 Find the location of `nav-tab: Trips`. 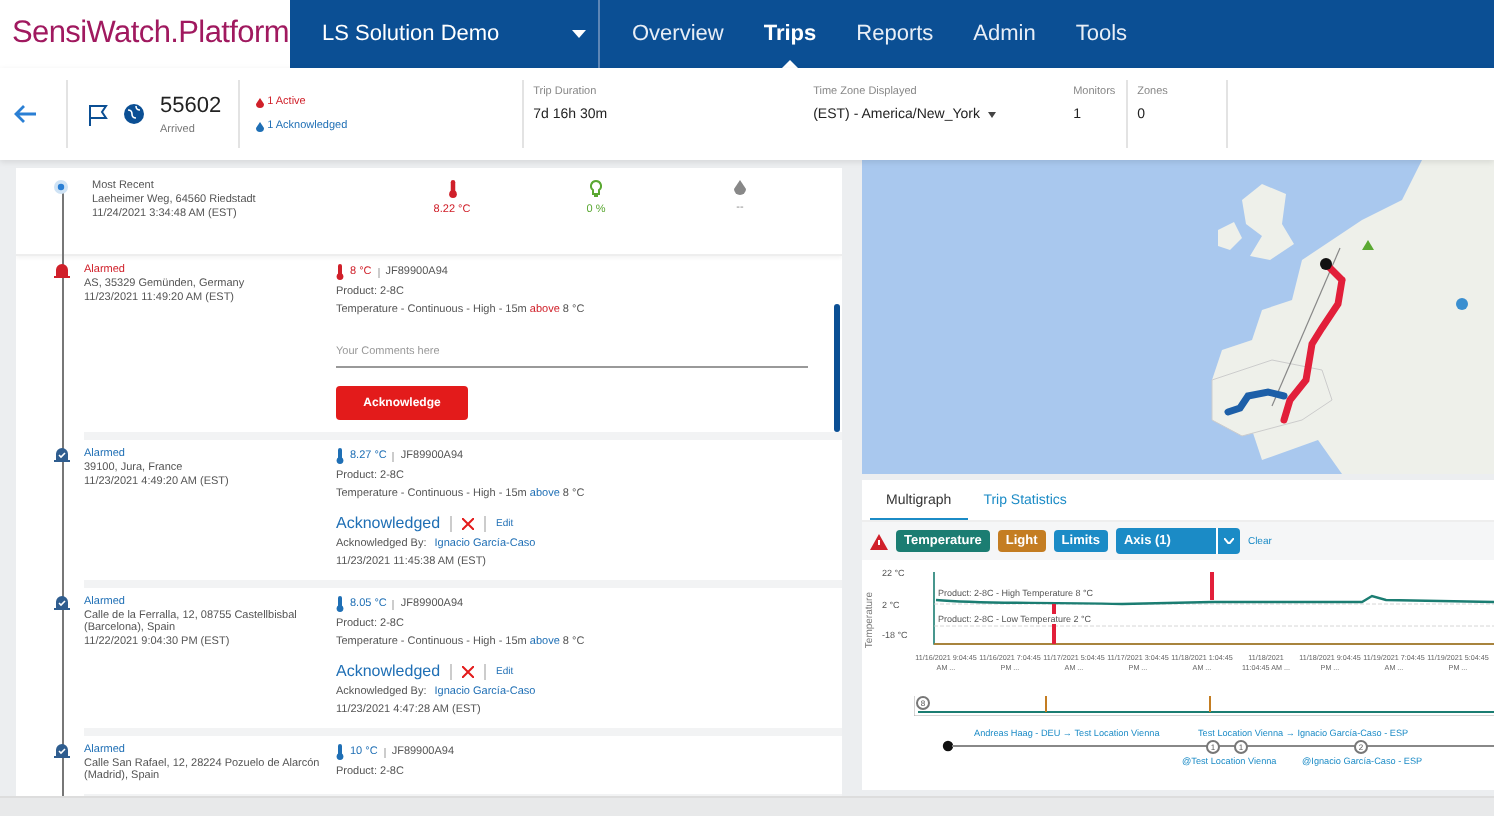

nav-tab: Trips is located at coordinates (790, 34).